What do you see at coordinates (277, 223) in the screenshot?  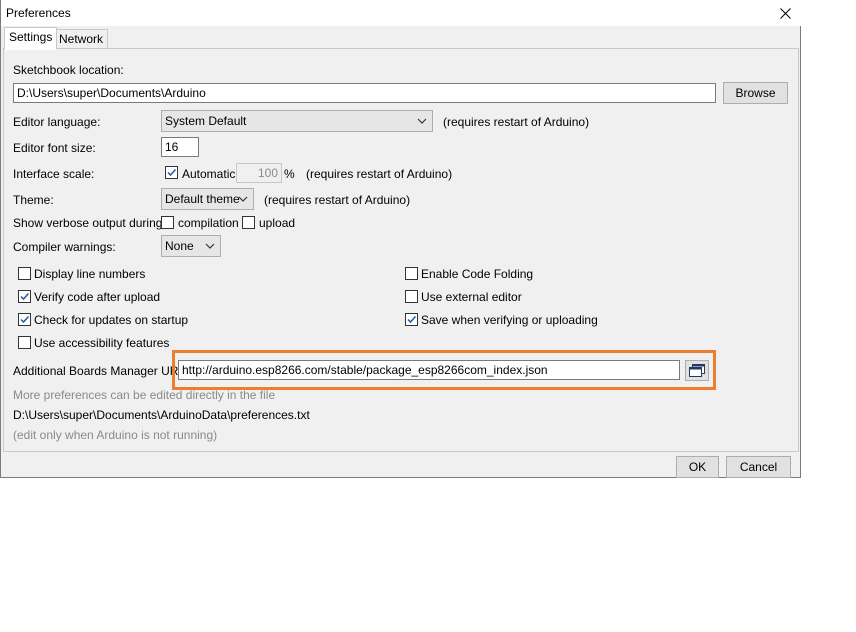 I see `upload-label: upload` at bounding box center [277, 223].